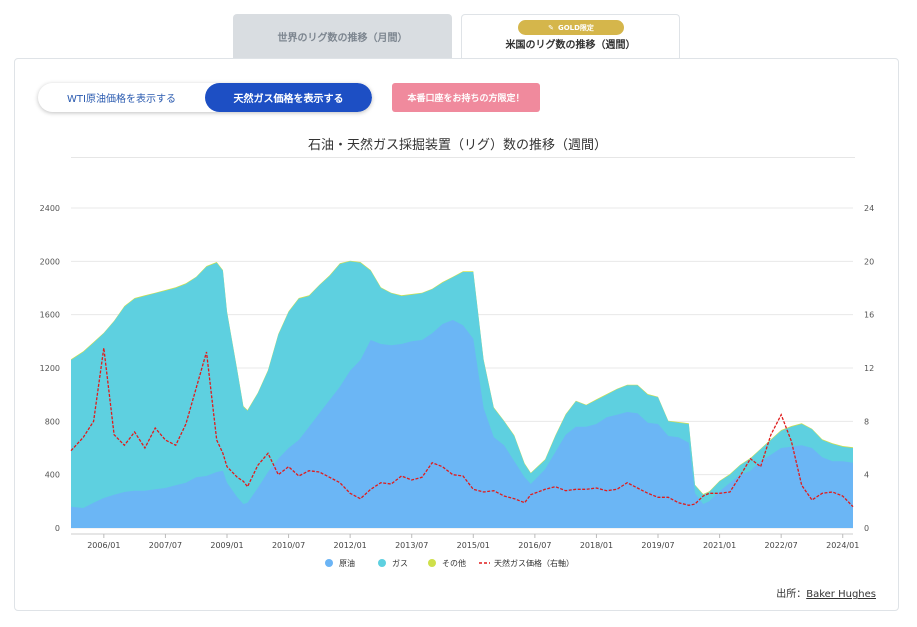 This screenshot has height=627, width=917. Describe the element at coordinates (50, 315) in the screenshot. I see `y-left-tick: 1600` at that location.